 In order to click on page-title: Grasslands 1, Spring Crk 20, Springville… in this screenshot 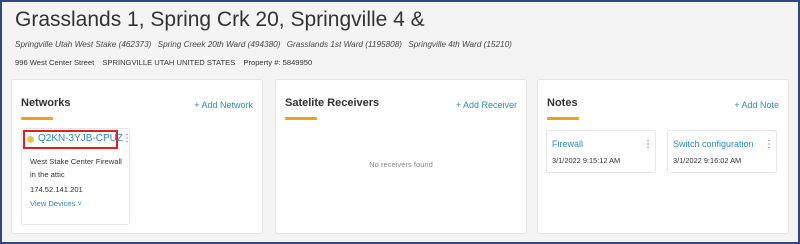, I will do `click(220, 19)`.